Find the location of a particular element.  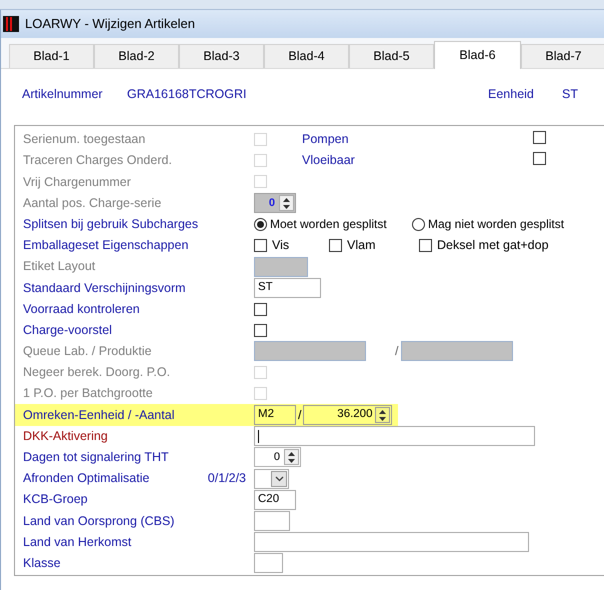

field-label: Traceren Charges Onderd. is located at coordinates (97, 161).